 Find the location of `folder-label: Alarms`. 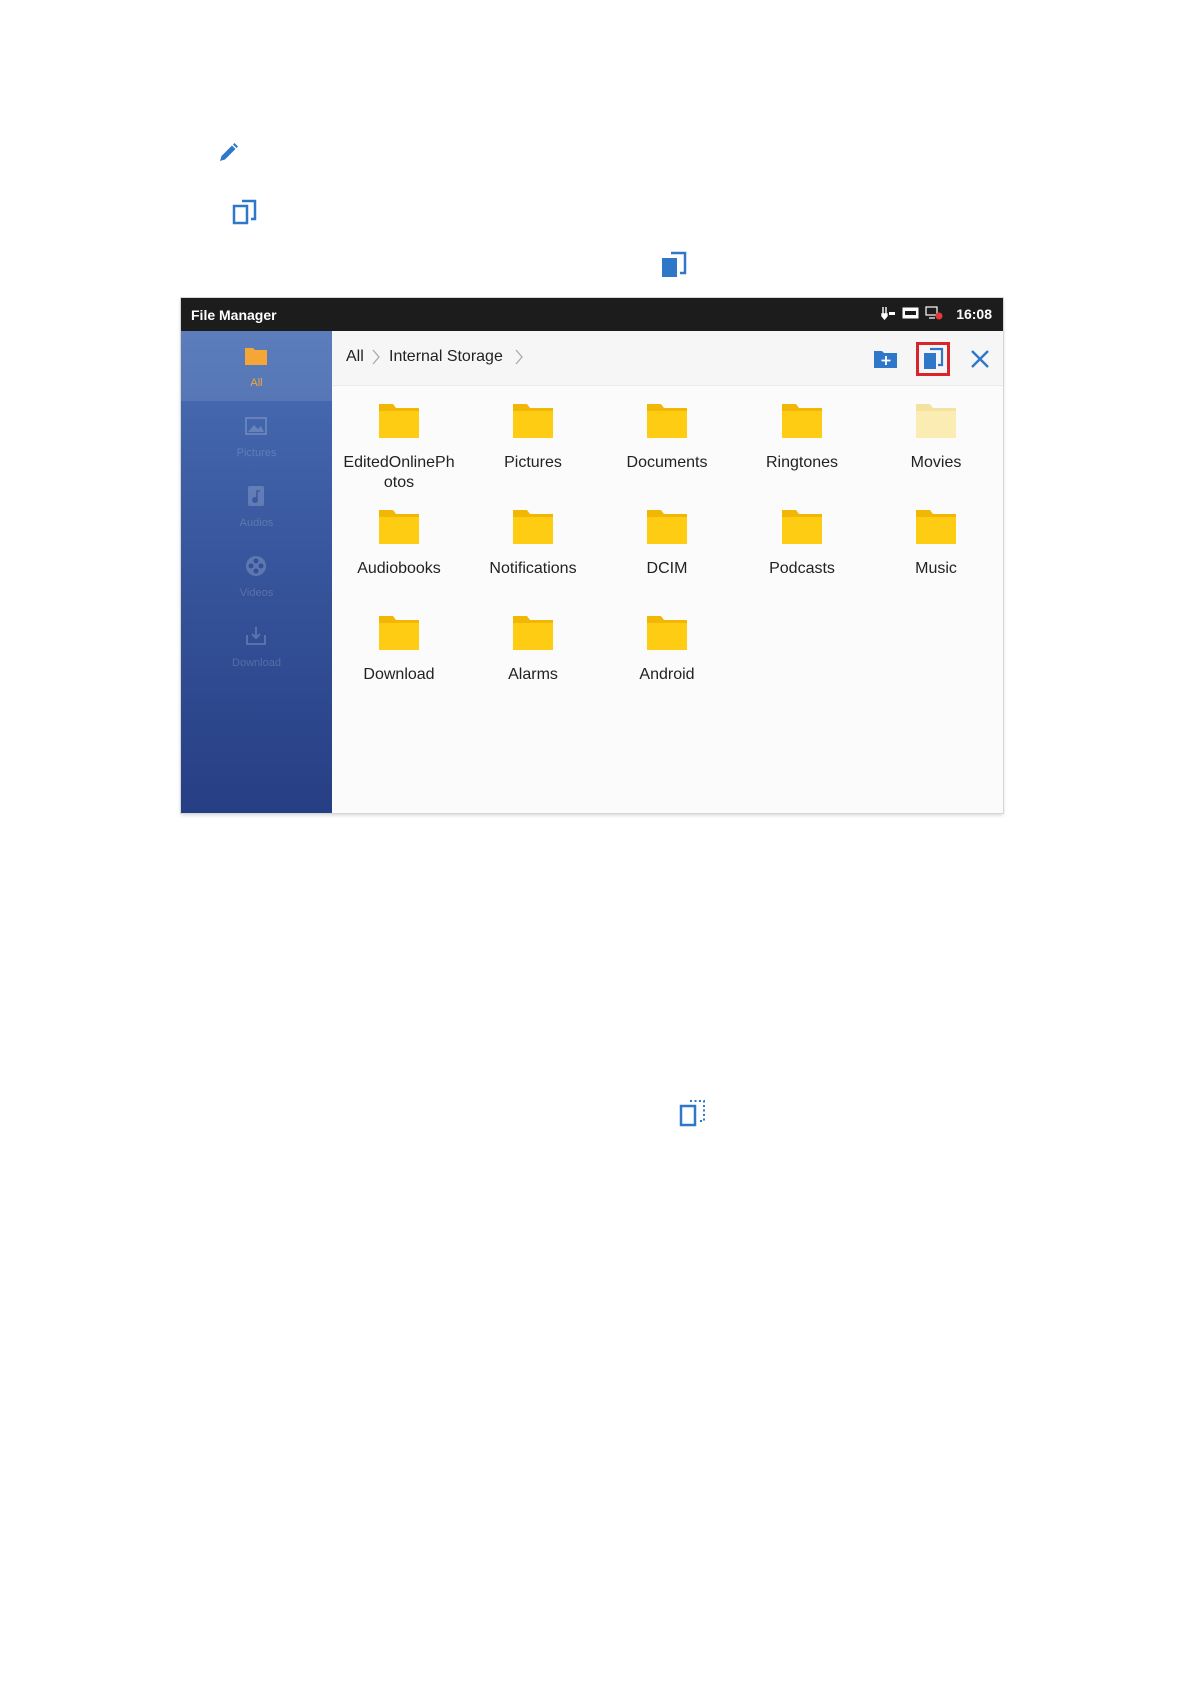

folder-label: Alarms is located at coordinates (533, 674).